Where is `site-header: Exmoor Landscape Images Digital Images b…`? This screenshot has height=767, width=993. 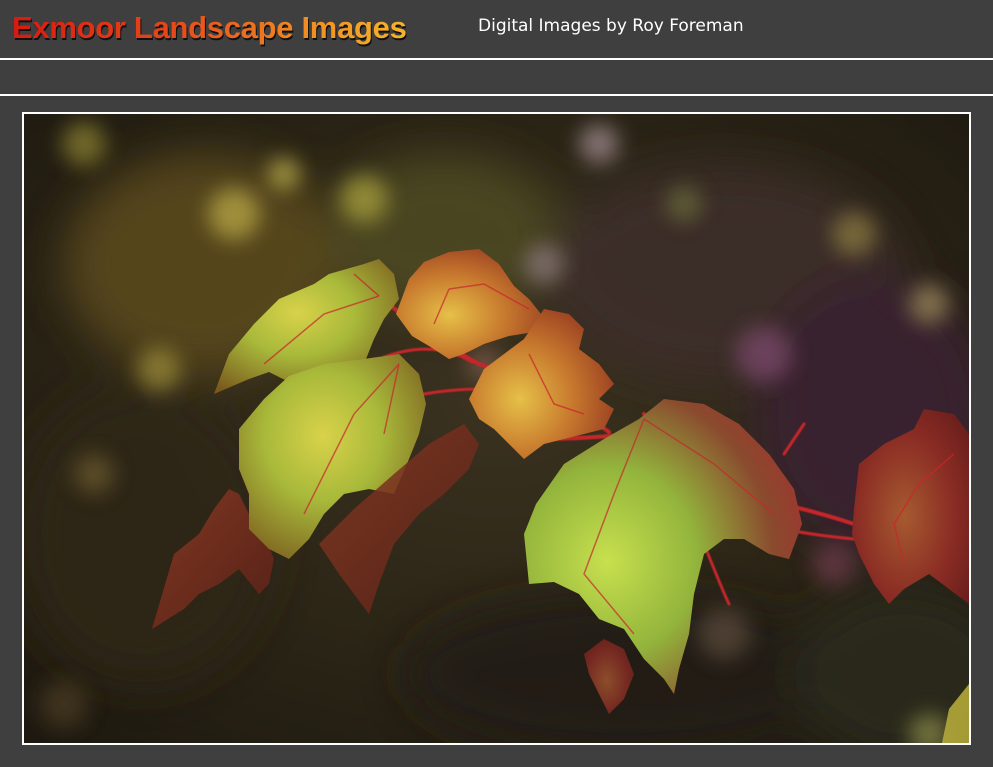
site-header: Exmoor Landscape Images Digital Images b… is located at coordinates (496, 30).